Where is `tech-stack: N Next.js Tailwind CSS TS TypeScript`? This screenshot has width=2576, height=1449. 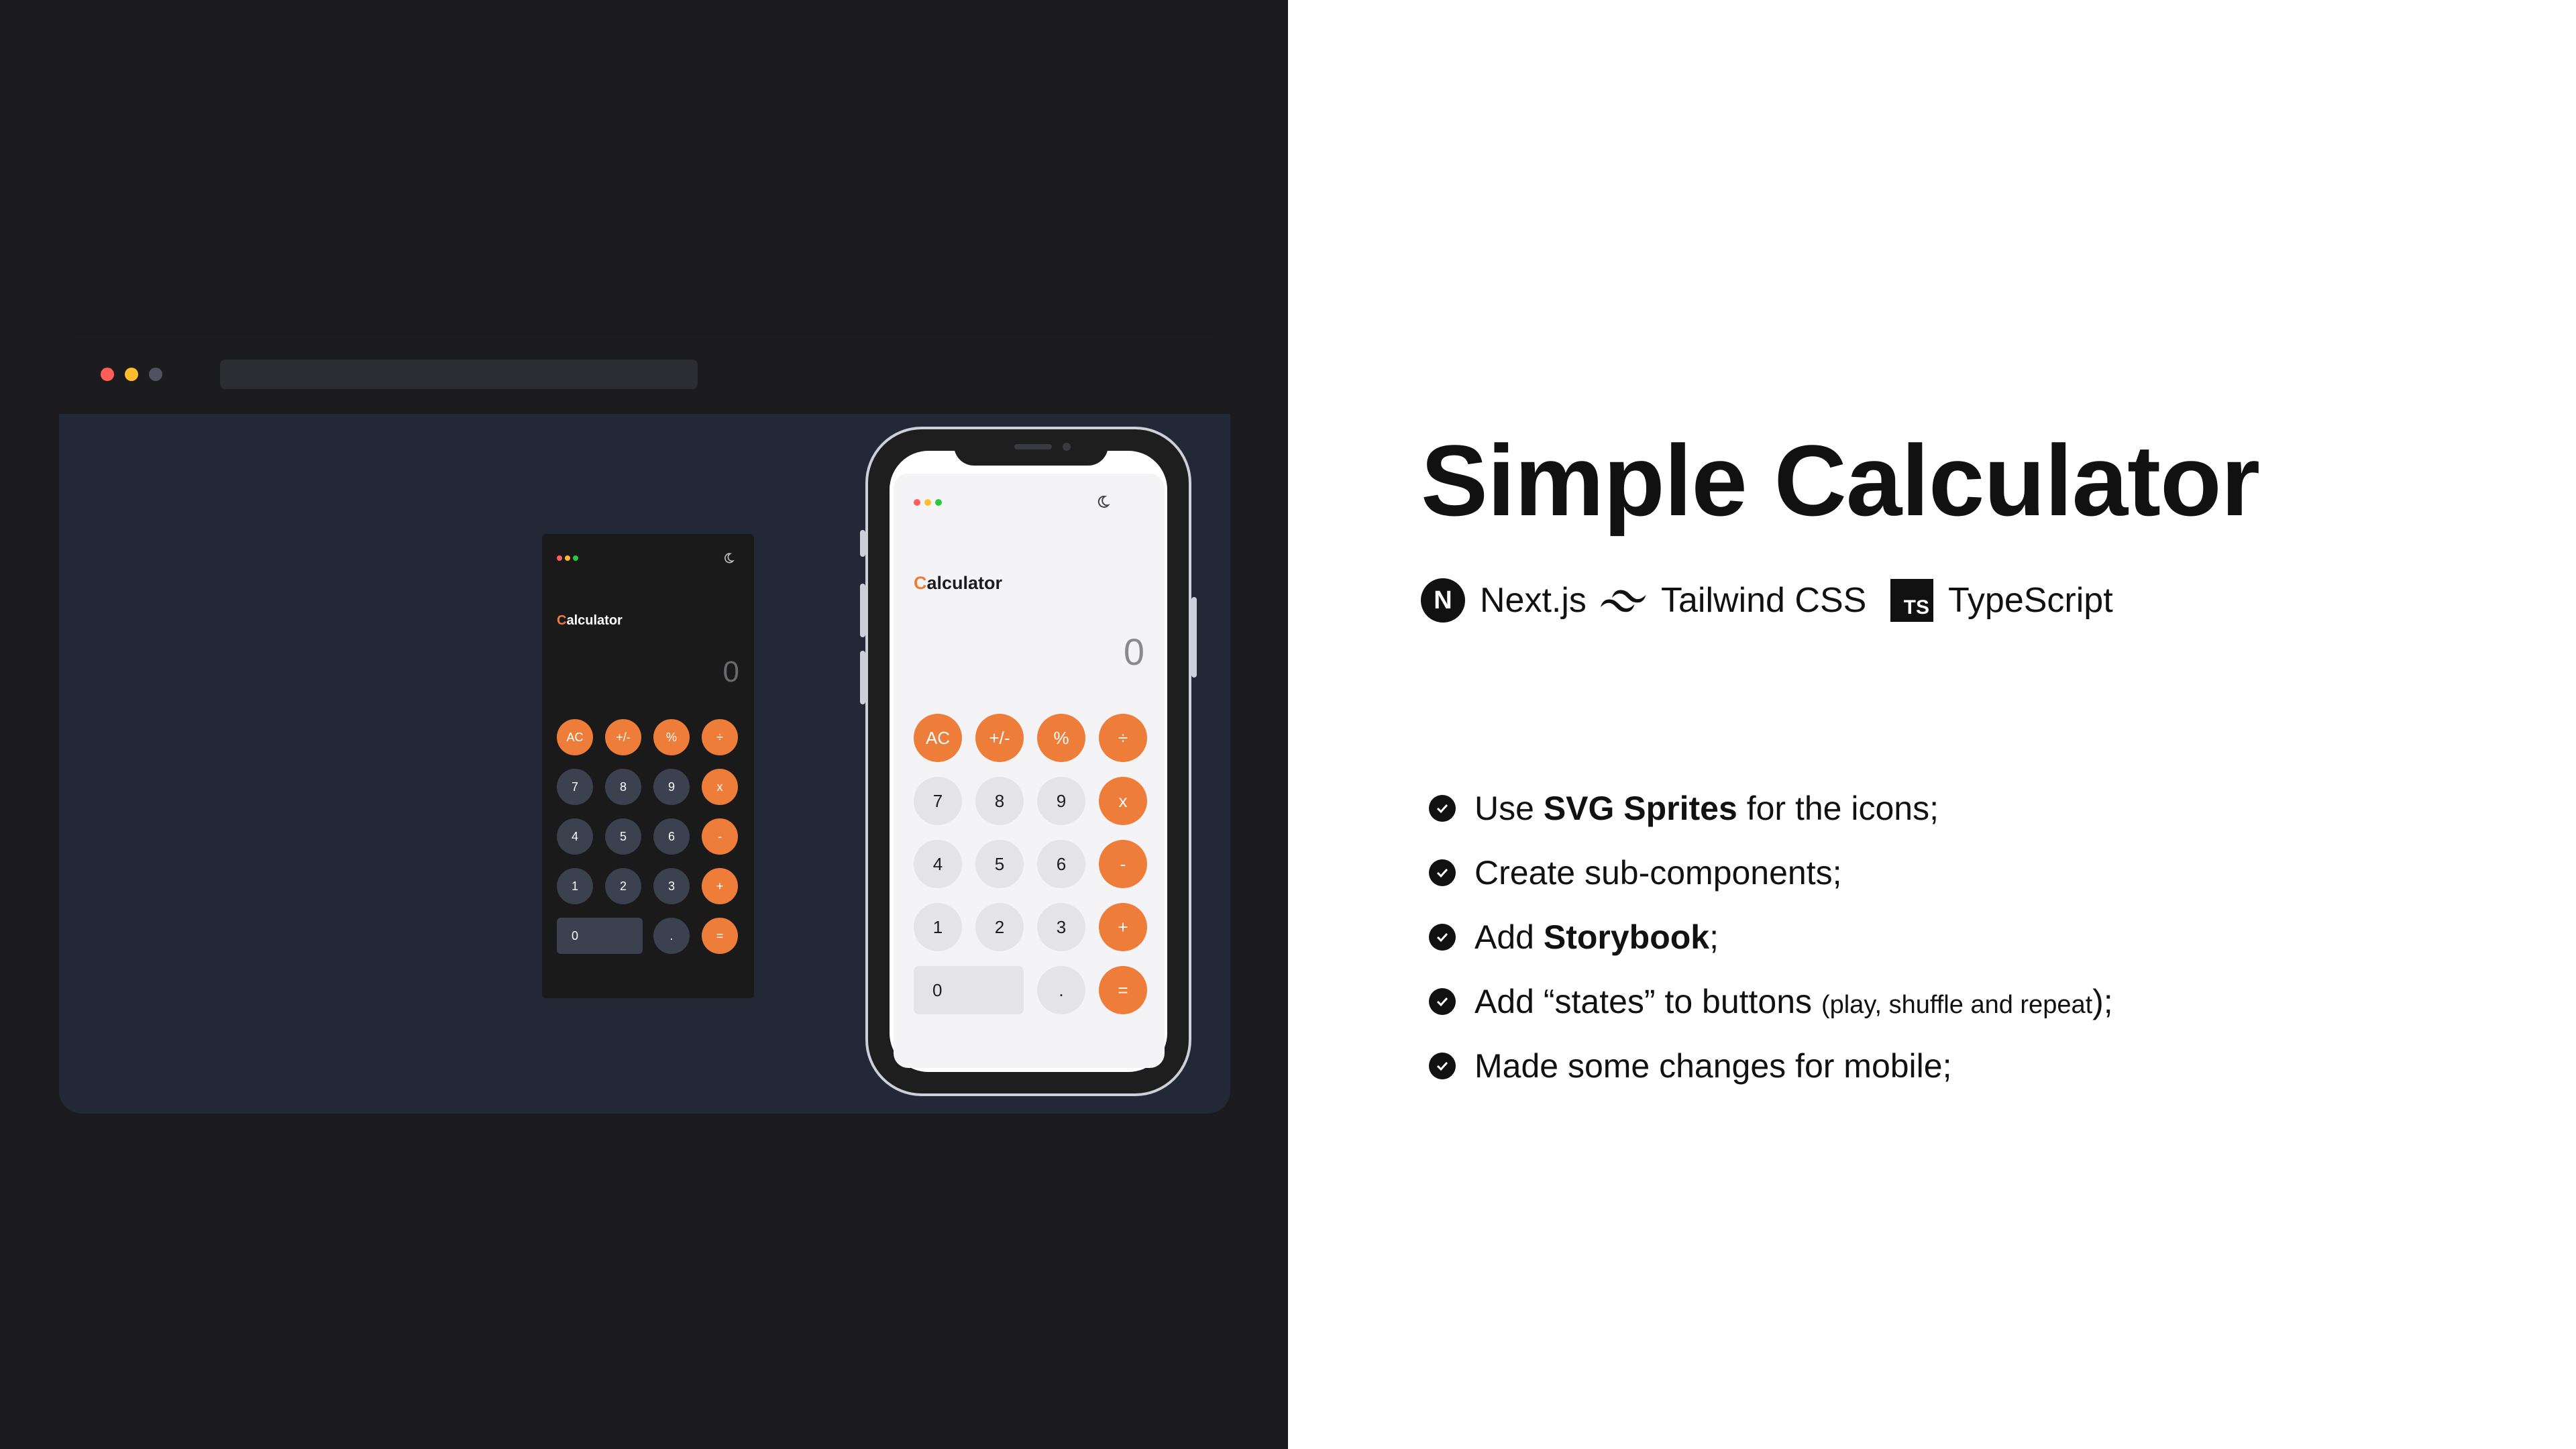
tech-stack: N Next.js Tailwind CSS TS TypeScript is located at coordinates (1857, 600).